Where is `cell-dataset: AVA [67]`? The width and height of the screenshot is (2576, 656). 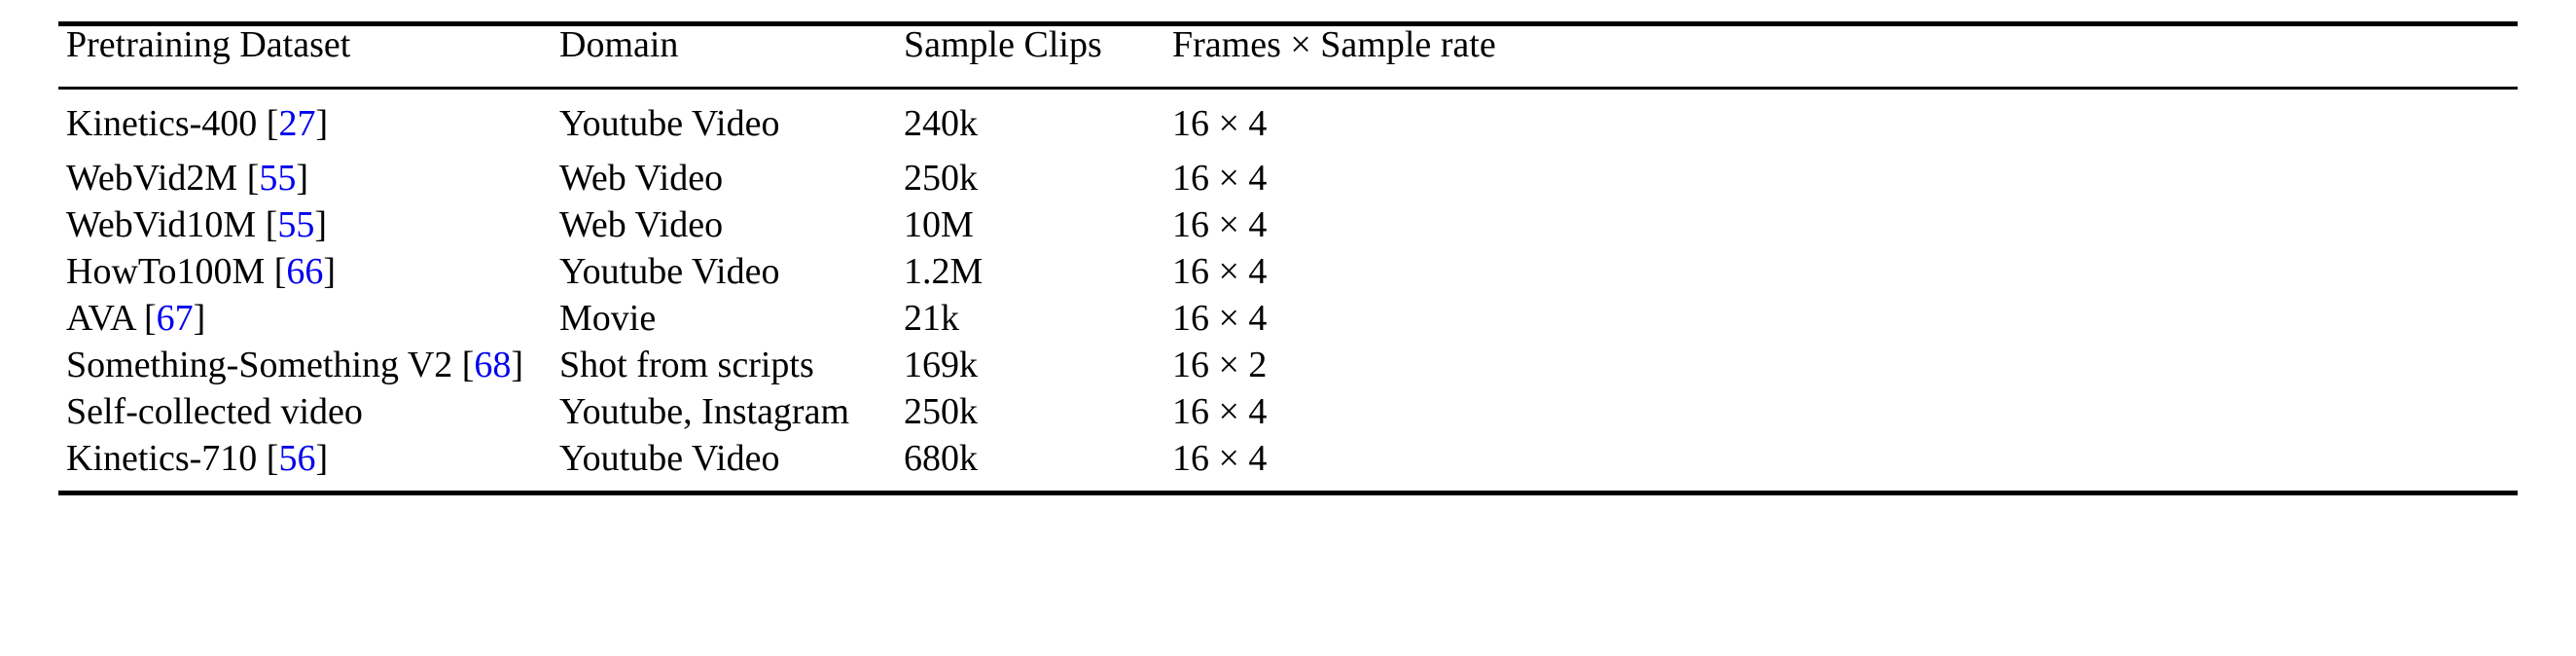
cell-dataset: AVA [67] is located at coordinates (307, 323).